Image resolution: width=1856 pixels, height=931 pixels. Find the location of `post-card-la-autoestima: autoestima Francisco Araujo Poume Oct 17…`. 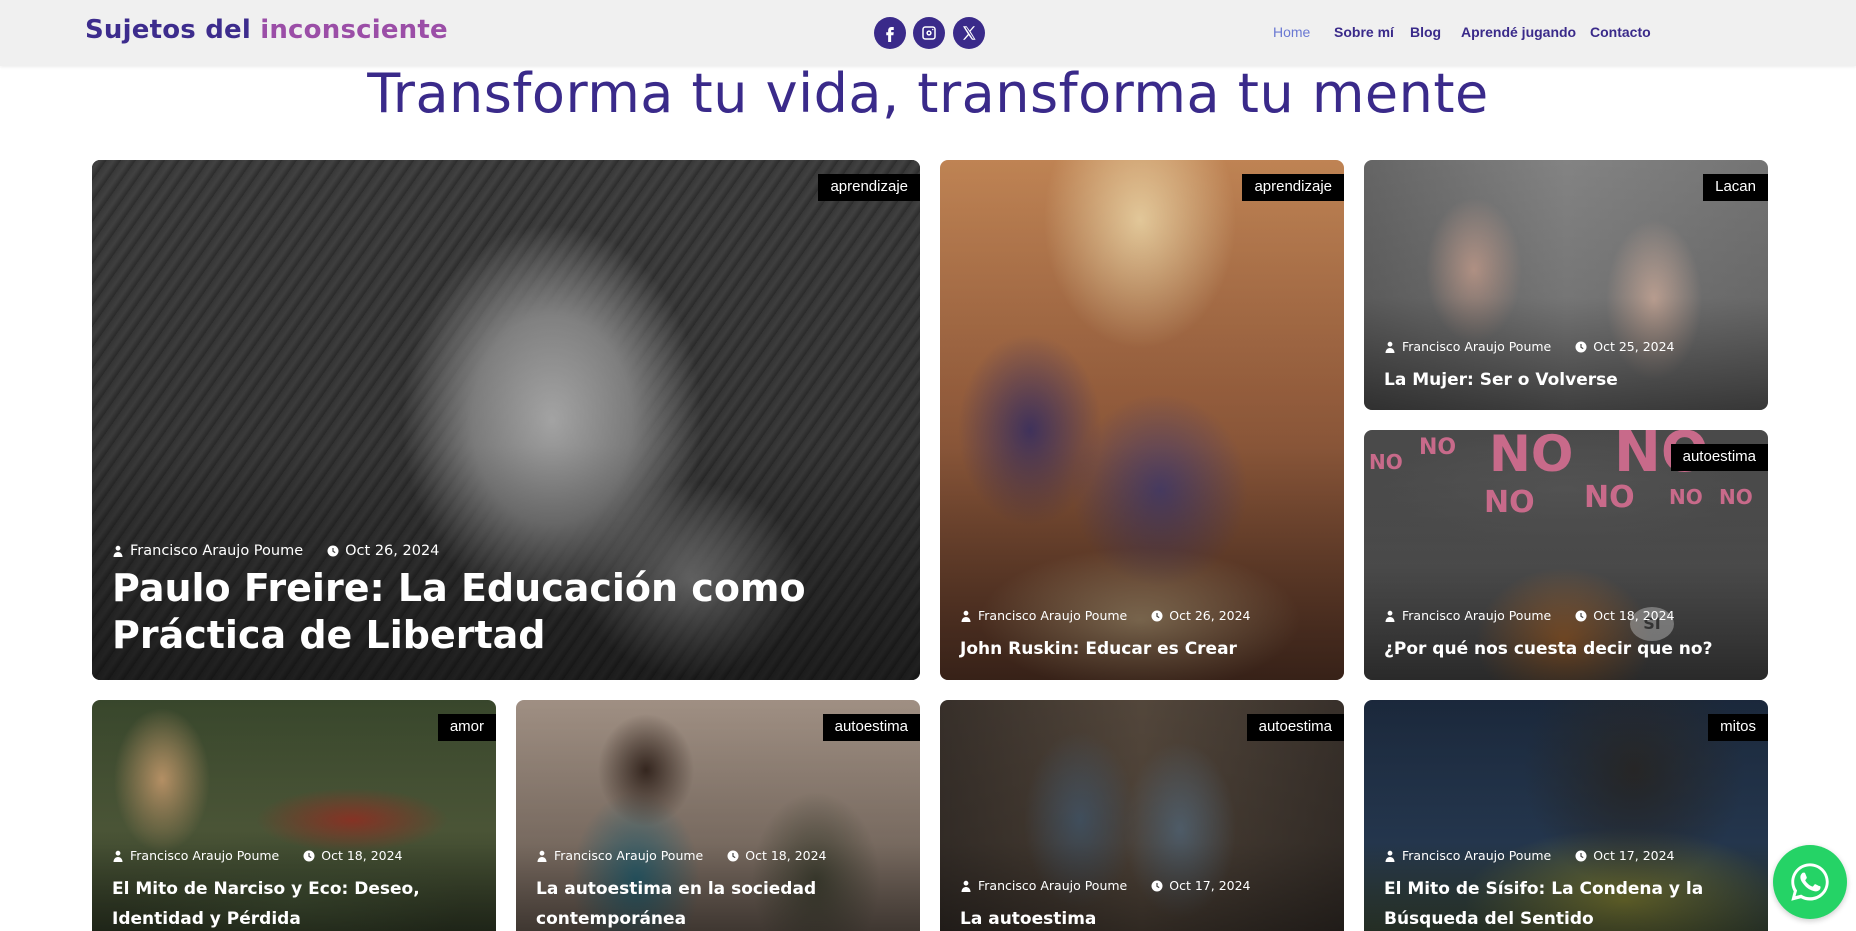

post-card-la-autoestima: autoestima Francisco Araujo Poume Oct 17… is located at coordinates (1142, 815).